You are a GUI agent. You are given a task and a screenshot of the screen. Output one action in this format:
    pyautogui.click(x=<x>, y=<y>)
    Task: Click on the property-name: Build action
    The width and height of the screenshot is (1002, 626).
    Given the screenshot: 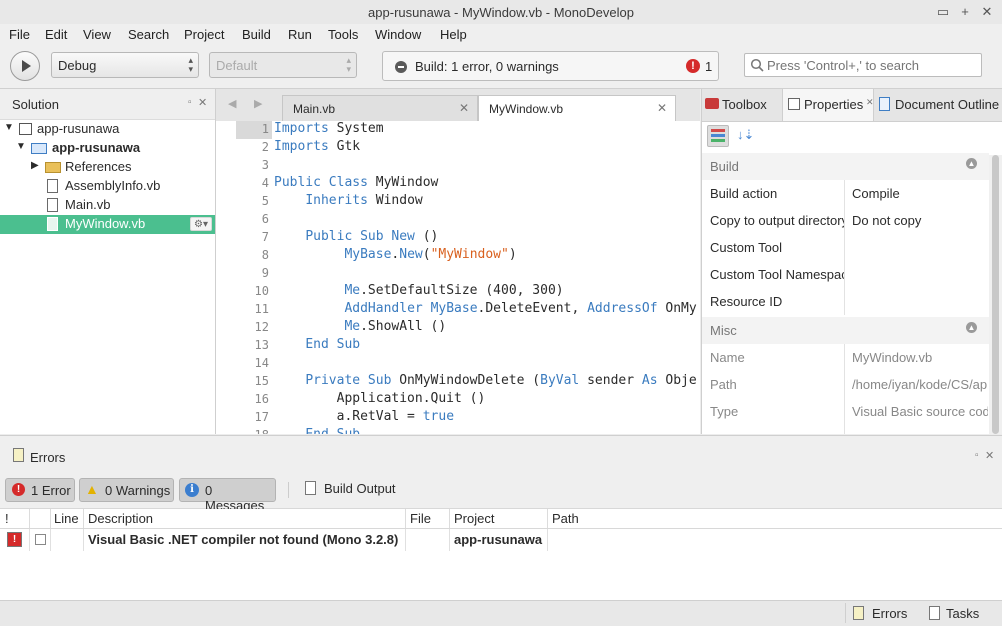 What is the action you would take?
    pyautogui.click(x=744, y=193)
    